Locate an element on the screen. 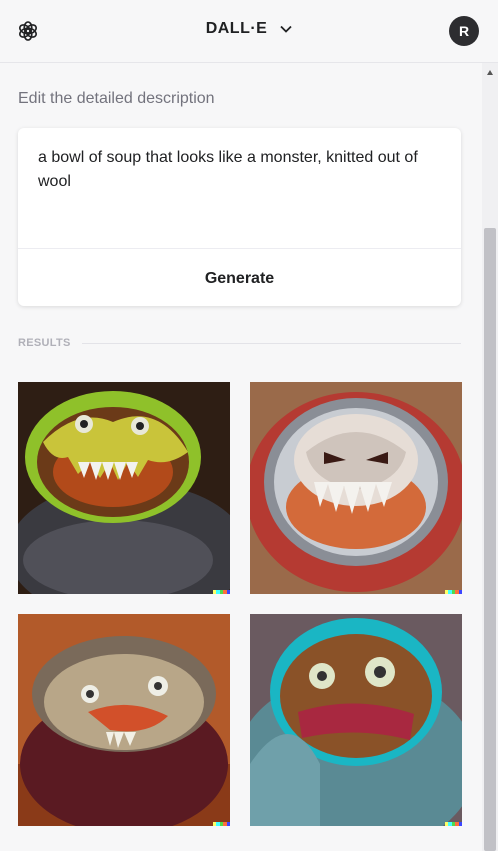 This screenshot has height=851, width=498. app-switcher: DALL·E is located at coordinates (249, 29).